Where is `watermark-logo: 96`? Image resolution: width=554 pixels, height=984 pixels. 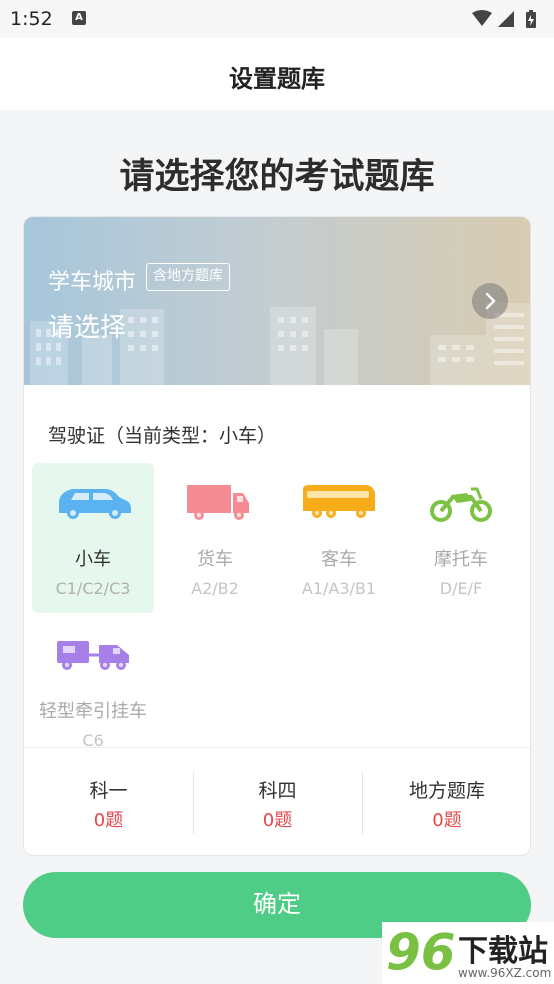 watermark-logo: 96 is located at coordinates (421, 952).